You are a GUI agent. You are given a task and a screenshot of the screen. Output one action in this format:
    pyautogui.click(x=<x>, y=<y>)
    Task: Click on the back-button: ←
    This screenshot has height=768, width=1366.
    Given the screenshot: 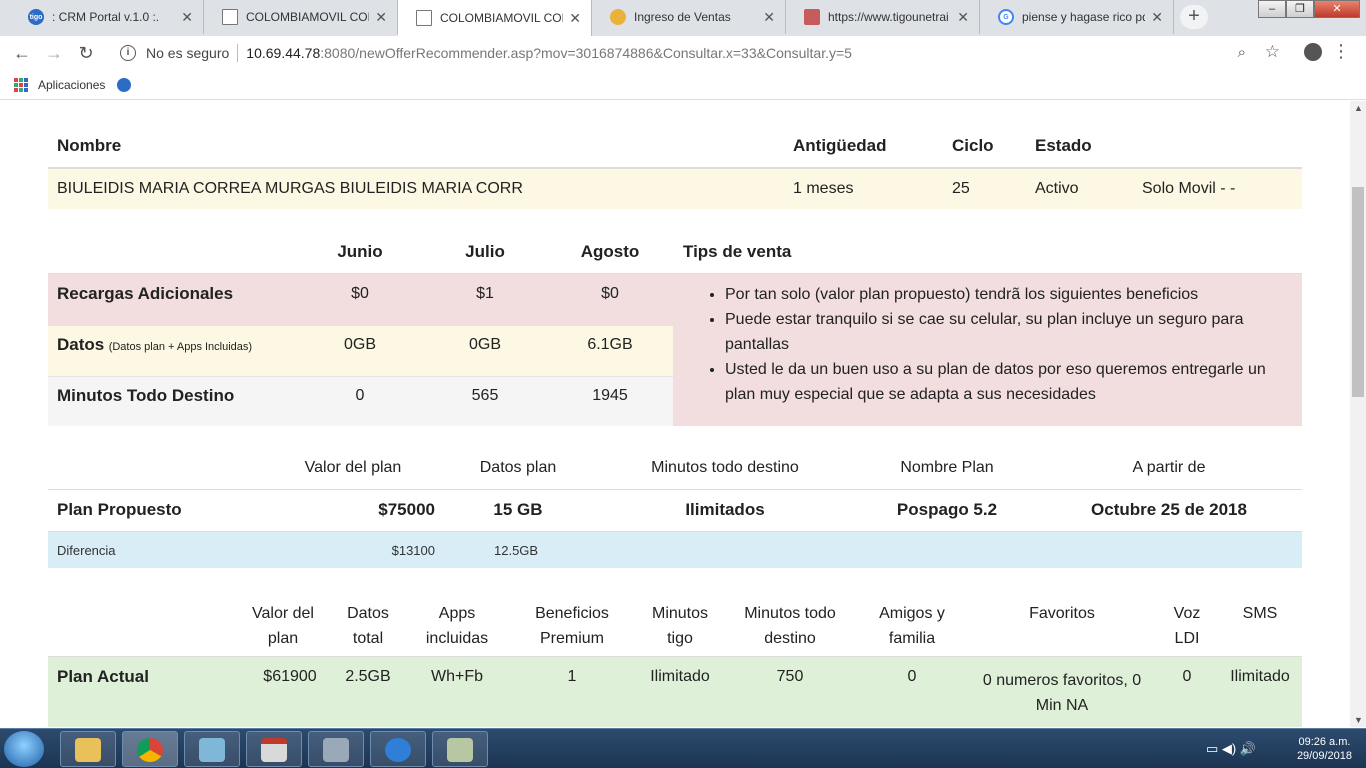 What is the action you would take?
    pyautogui.click(x=22, y=53)
    